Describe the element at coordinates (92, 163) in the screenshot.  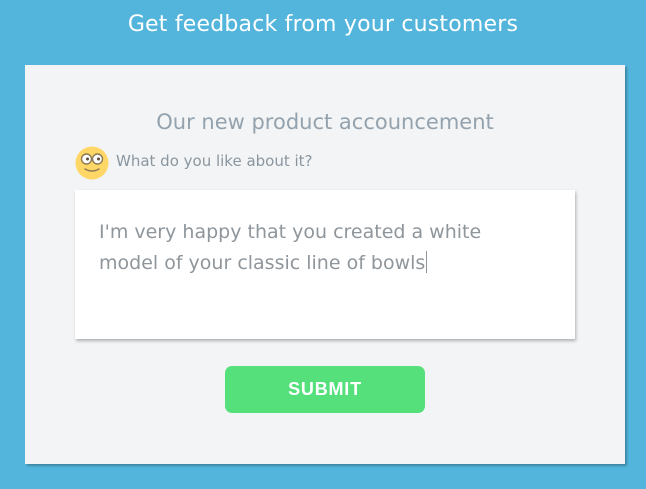
I see `smiley-face-icon` at that location.